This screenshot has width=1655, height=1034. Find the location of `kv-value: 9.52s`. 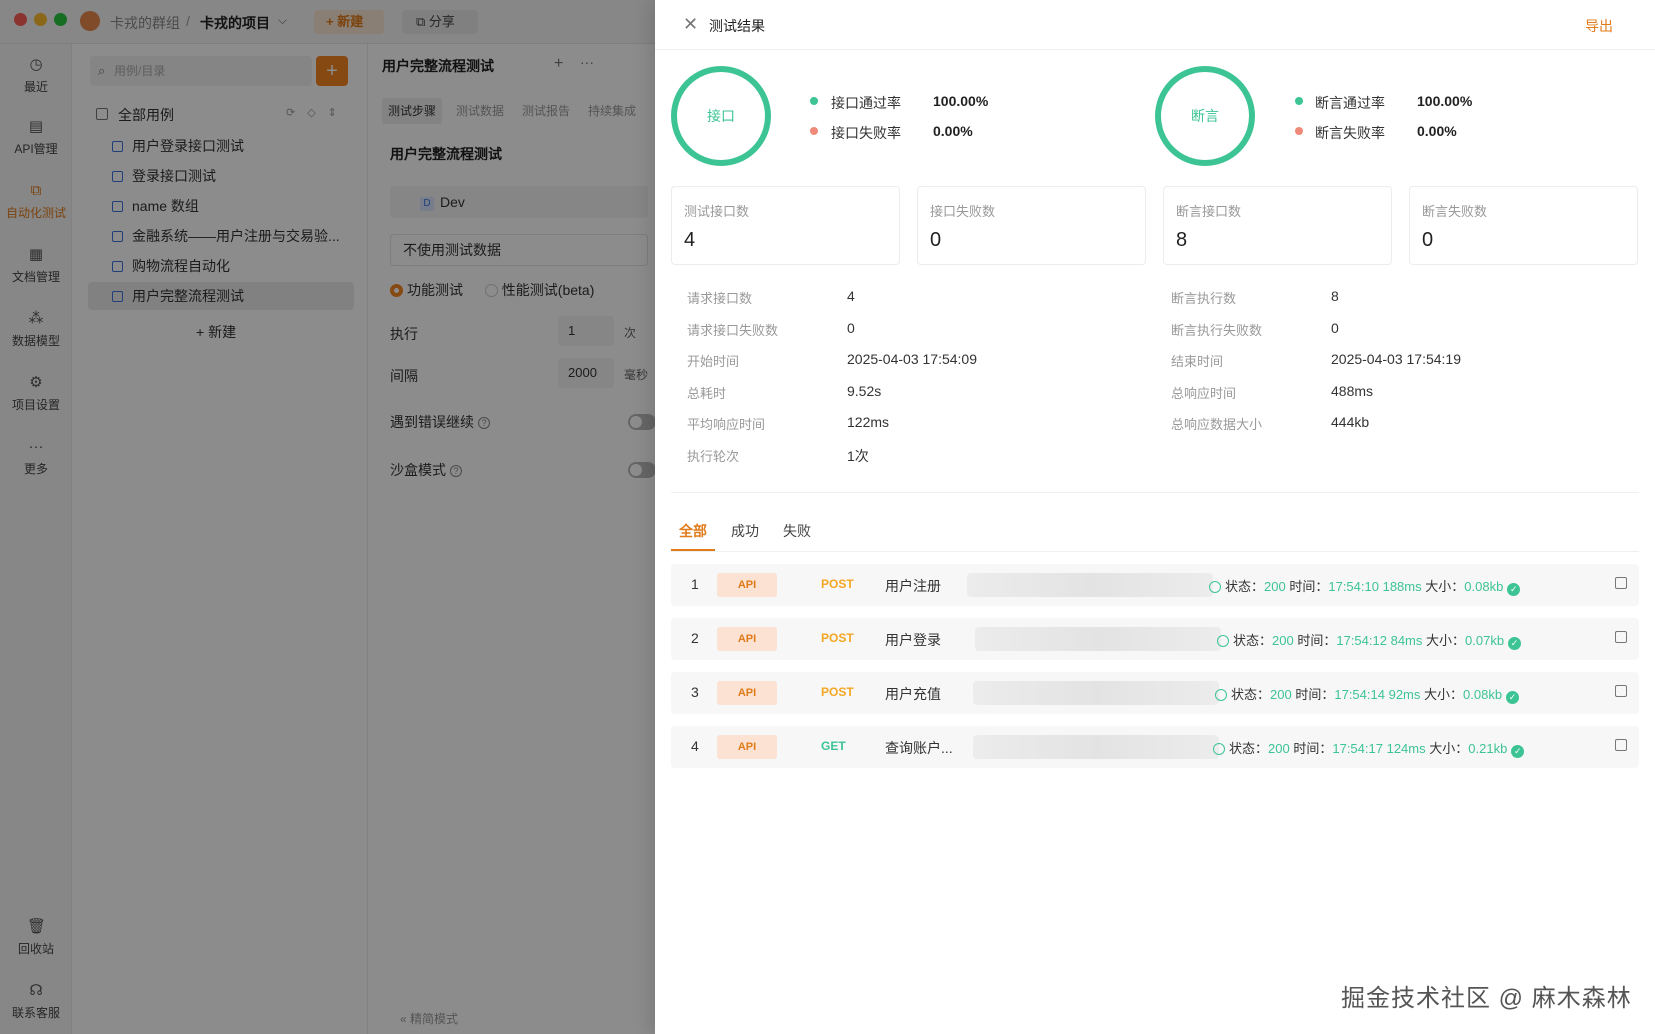

kv-value: 9.52s is located at coordinates (864, 391).